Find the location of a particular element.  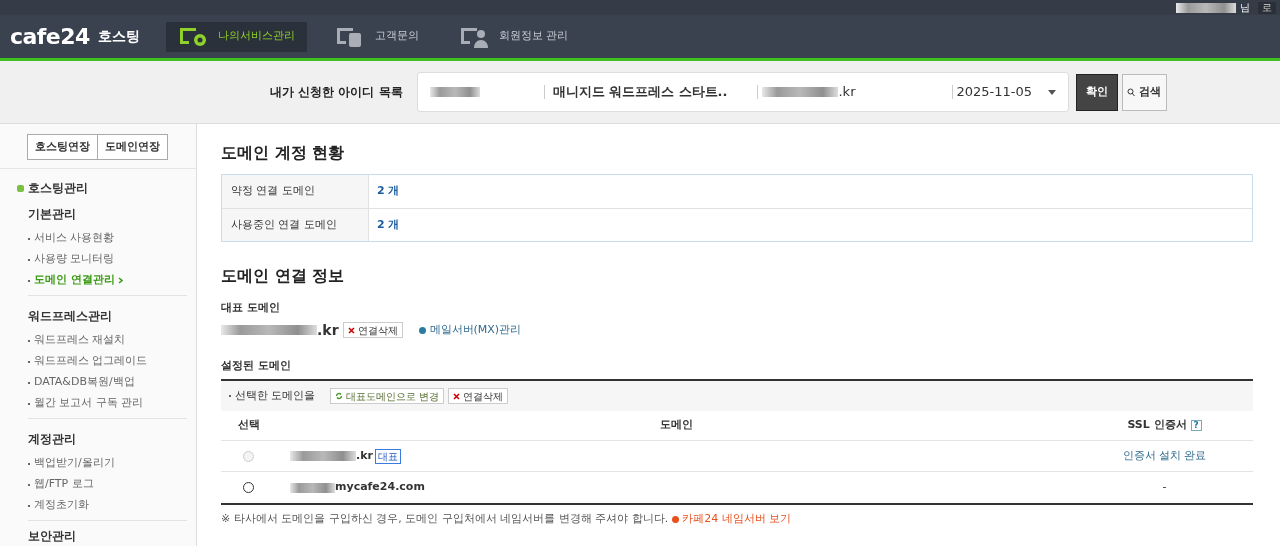

column-header: 선택 is located at coordinates (248, 425).